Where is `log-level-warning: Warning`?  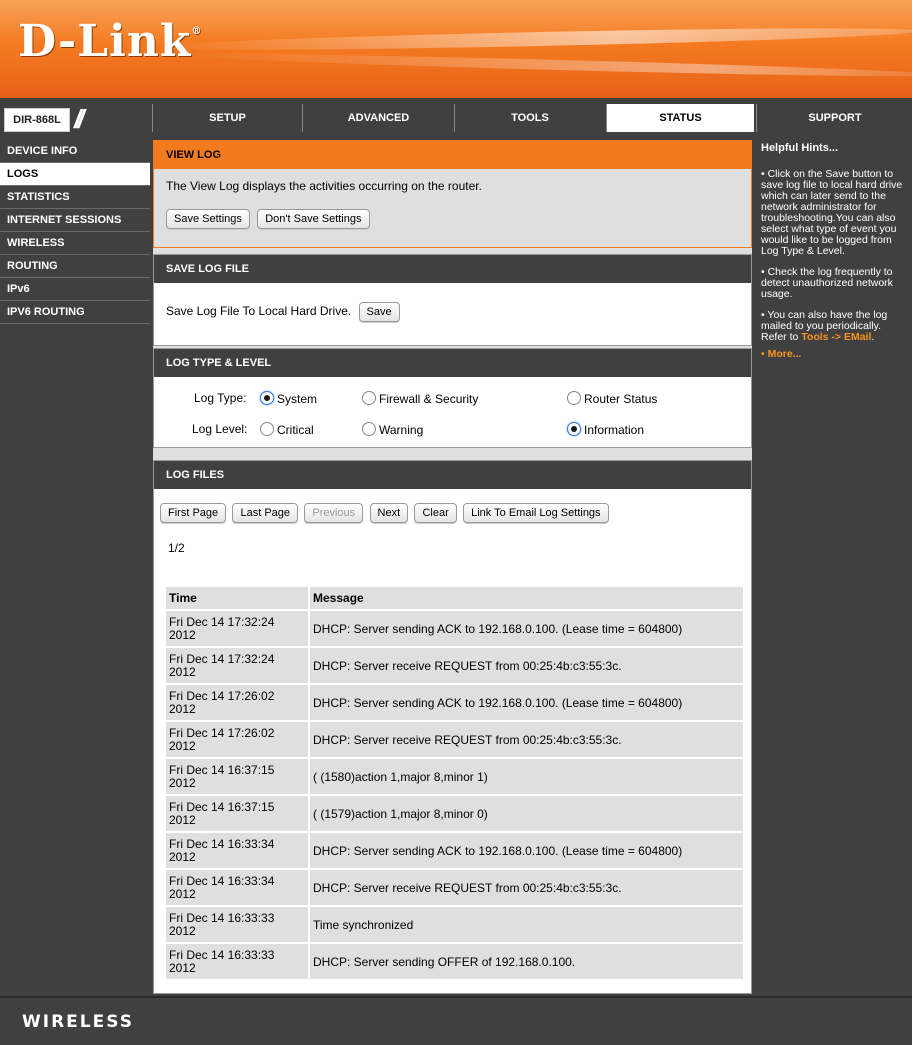 log-level-warning: Warning is located at coordinates (392, 429).